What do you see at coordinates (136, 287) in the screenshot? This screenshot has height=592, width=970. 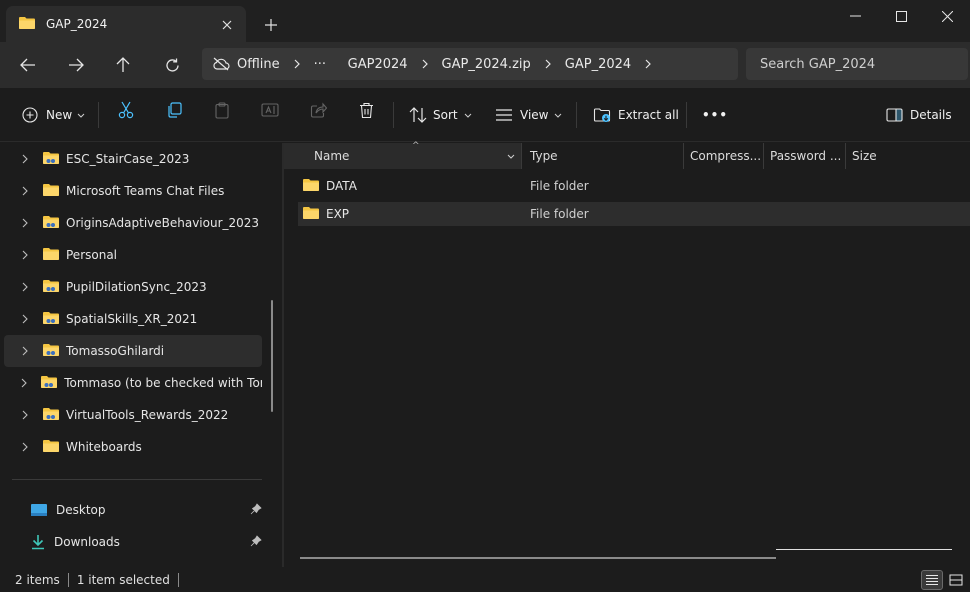 I see `sidebar-item-label: PupilDilationSync_2023` at bounding box center [136, 287].